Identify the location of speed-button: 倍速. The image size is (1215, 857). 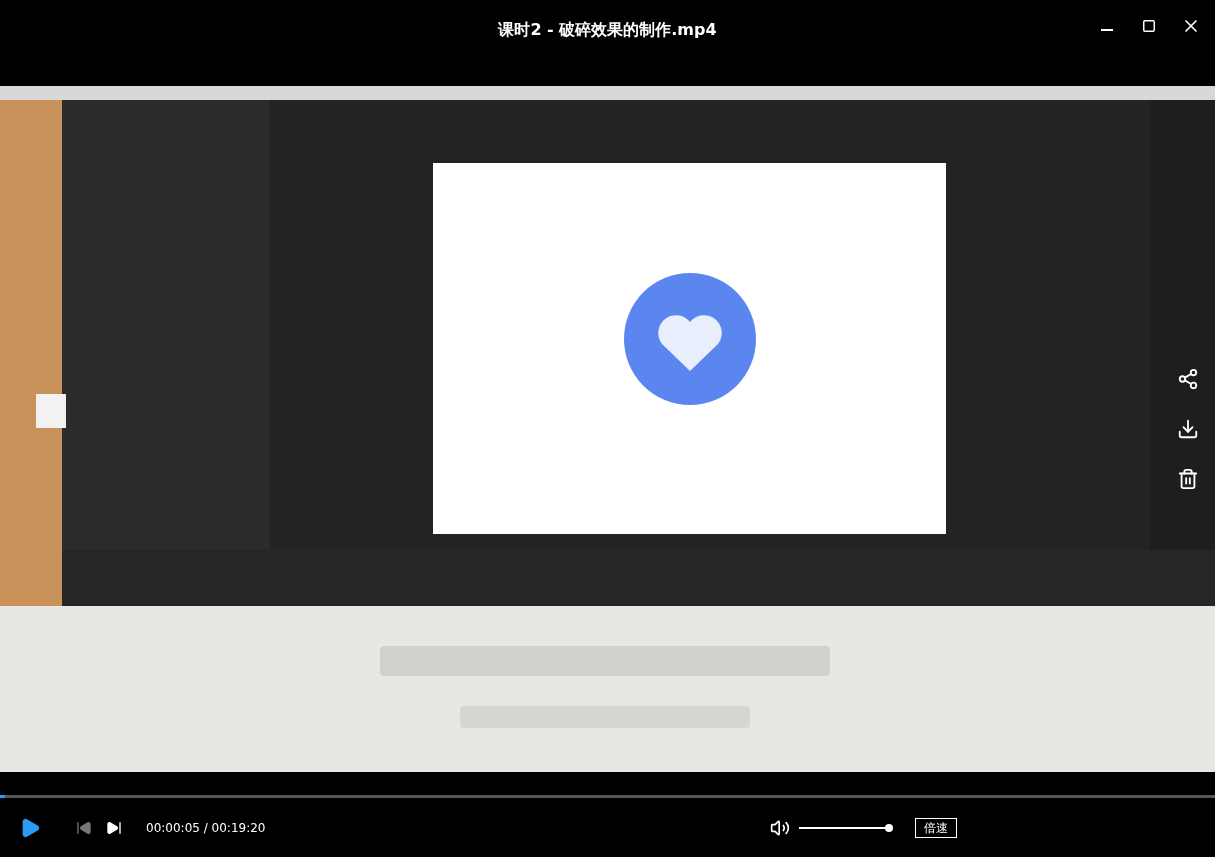
(936, 827).